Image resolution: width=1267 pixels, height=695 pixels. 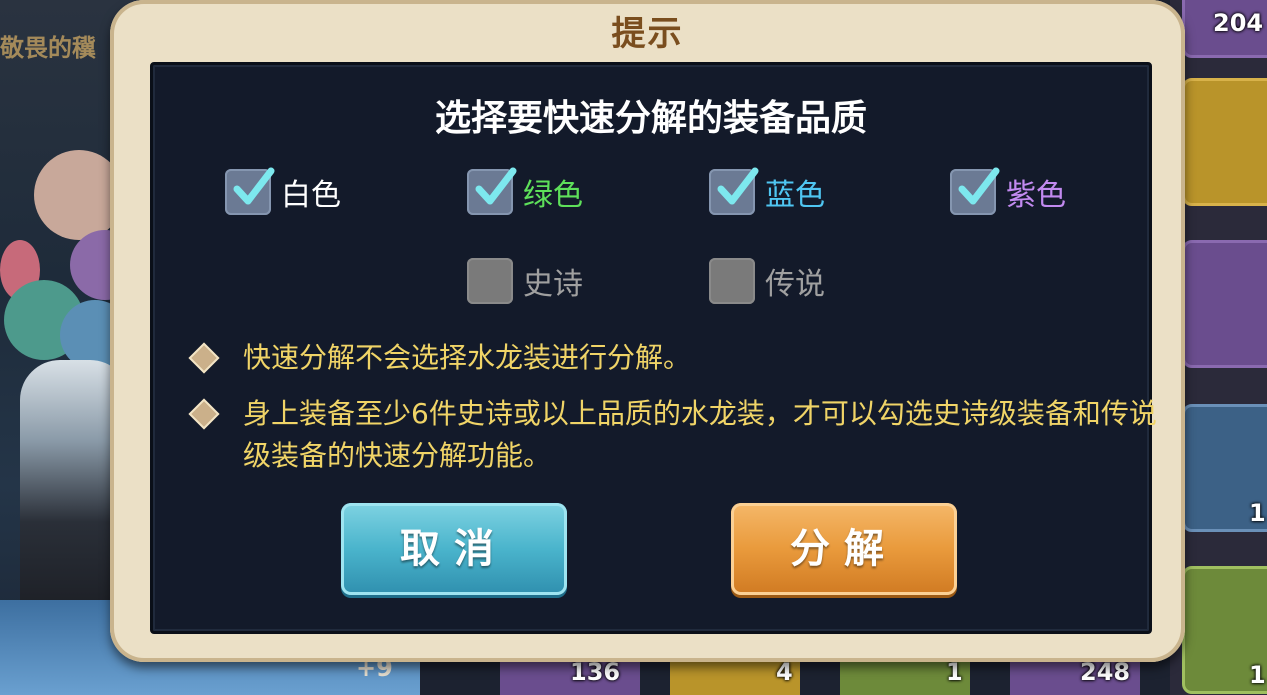 I want to click on panel-heading: 选择要快速分解的装备品质, so click(x=650, y=118).